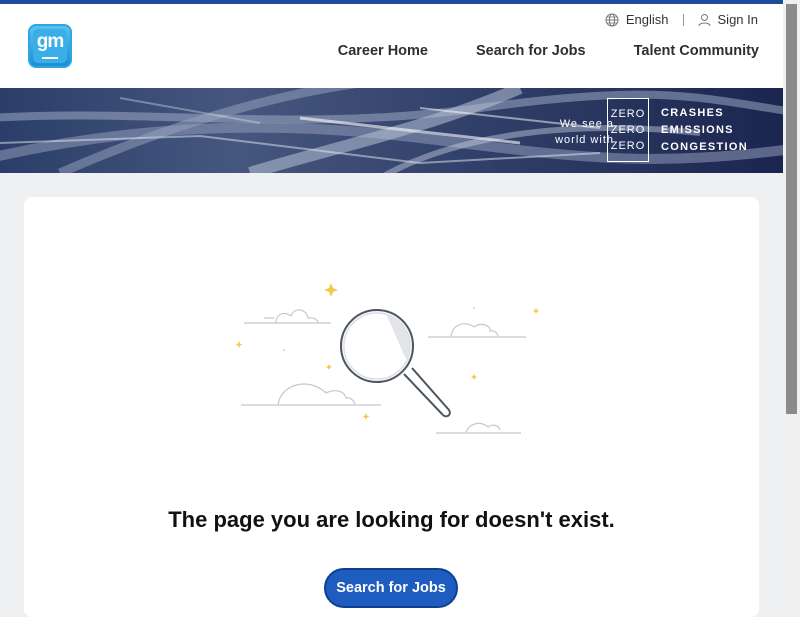  What do you see at coordinates (531, 51) in the screenshot?
I see `nav-search-for-jobs: Search for Jobs` at bounding box center [531, 51].